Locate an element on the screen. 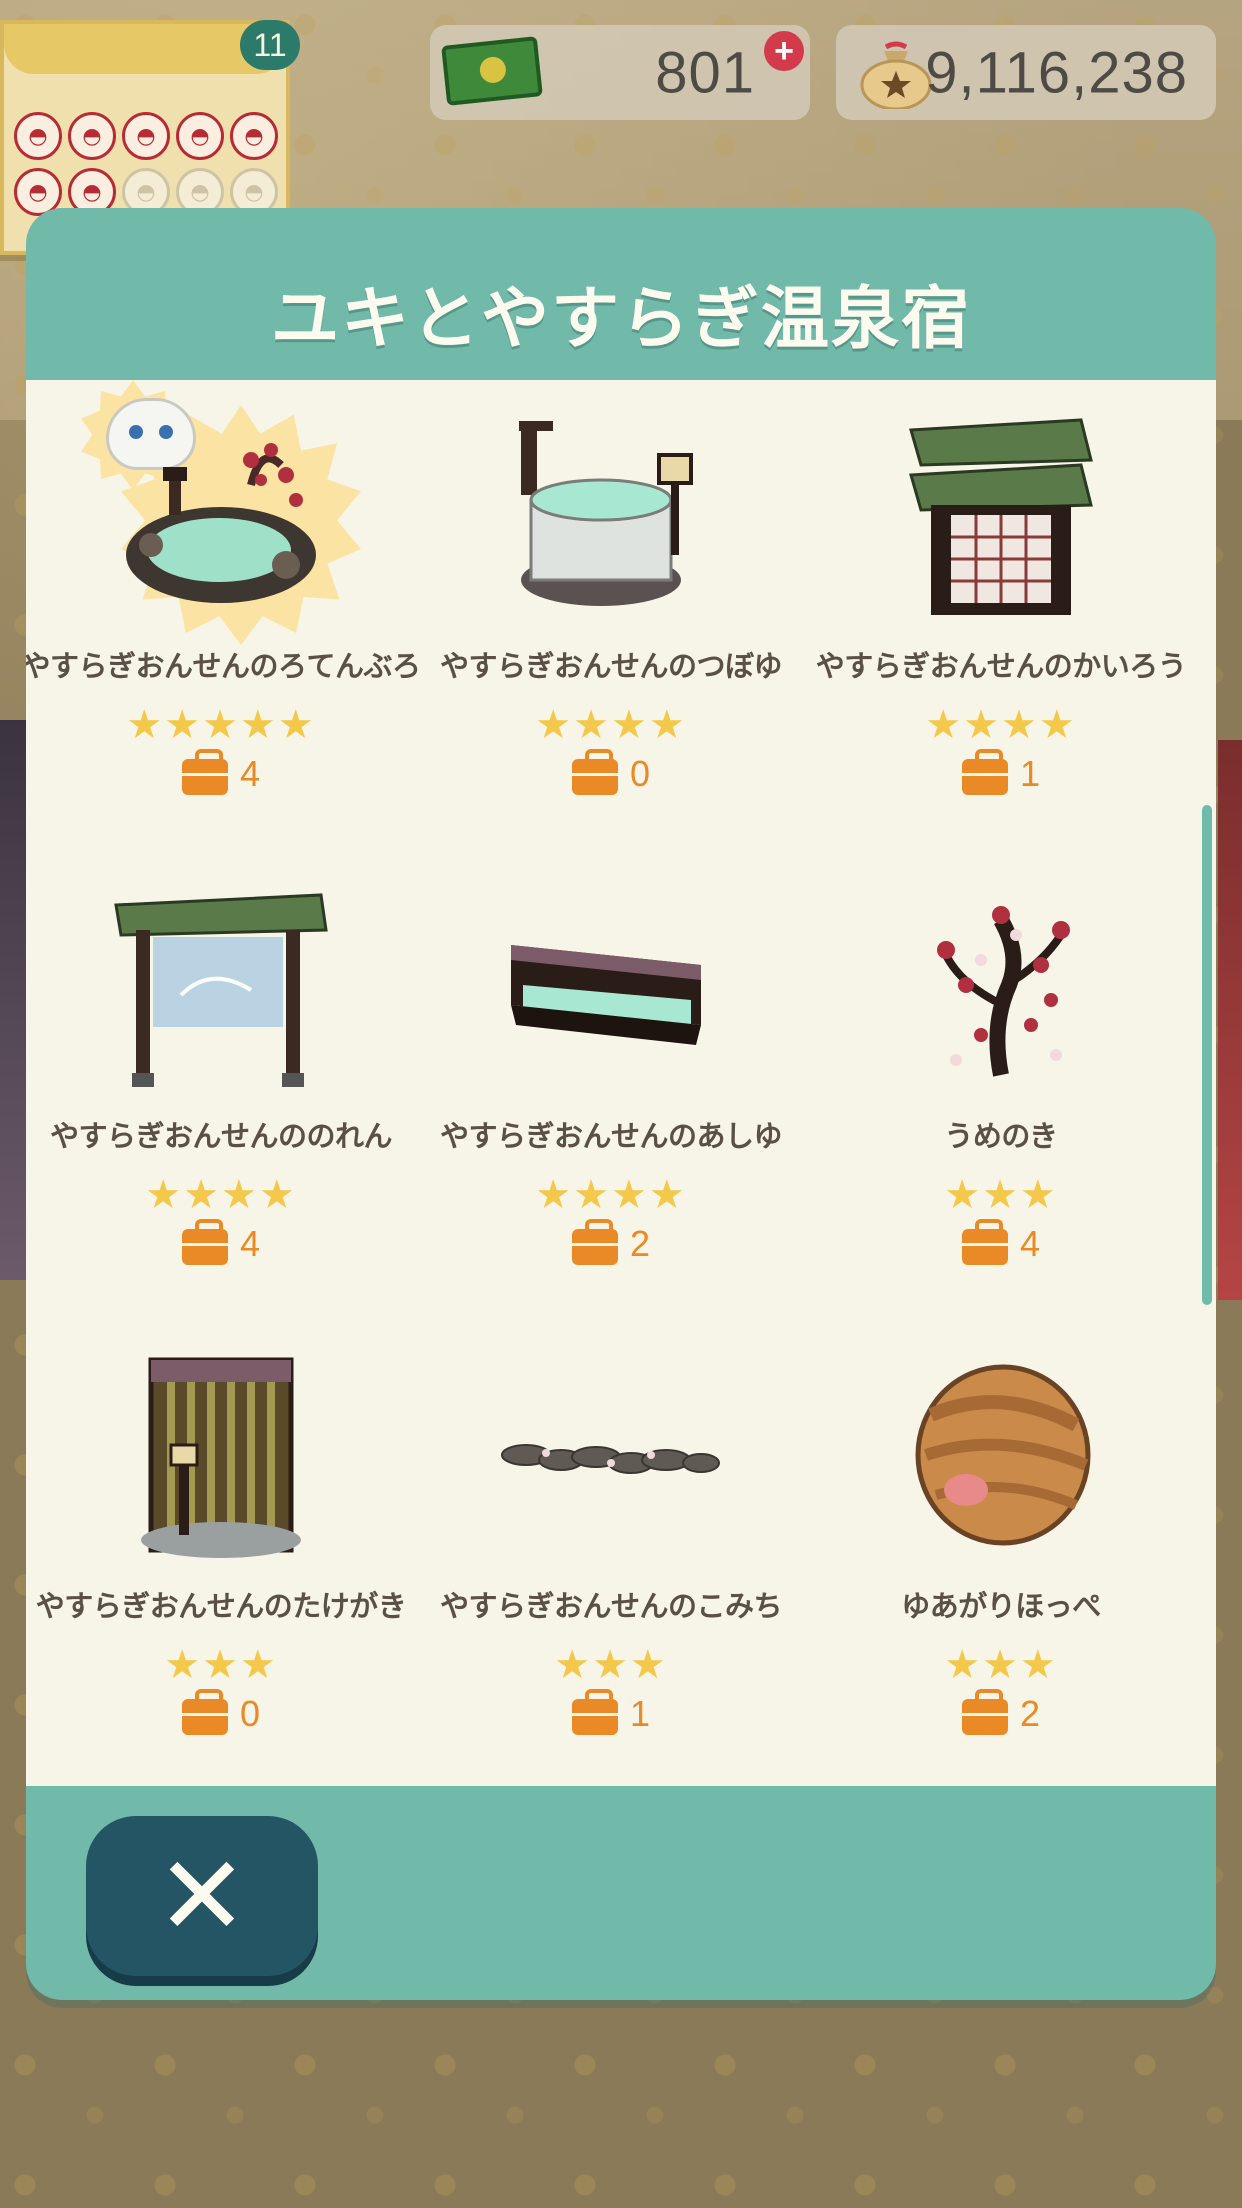  close-button: ✕ is located at coordinates (202, 1896).